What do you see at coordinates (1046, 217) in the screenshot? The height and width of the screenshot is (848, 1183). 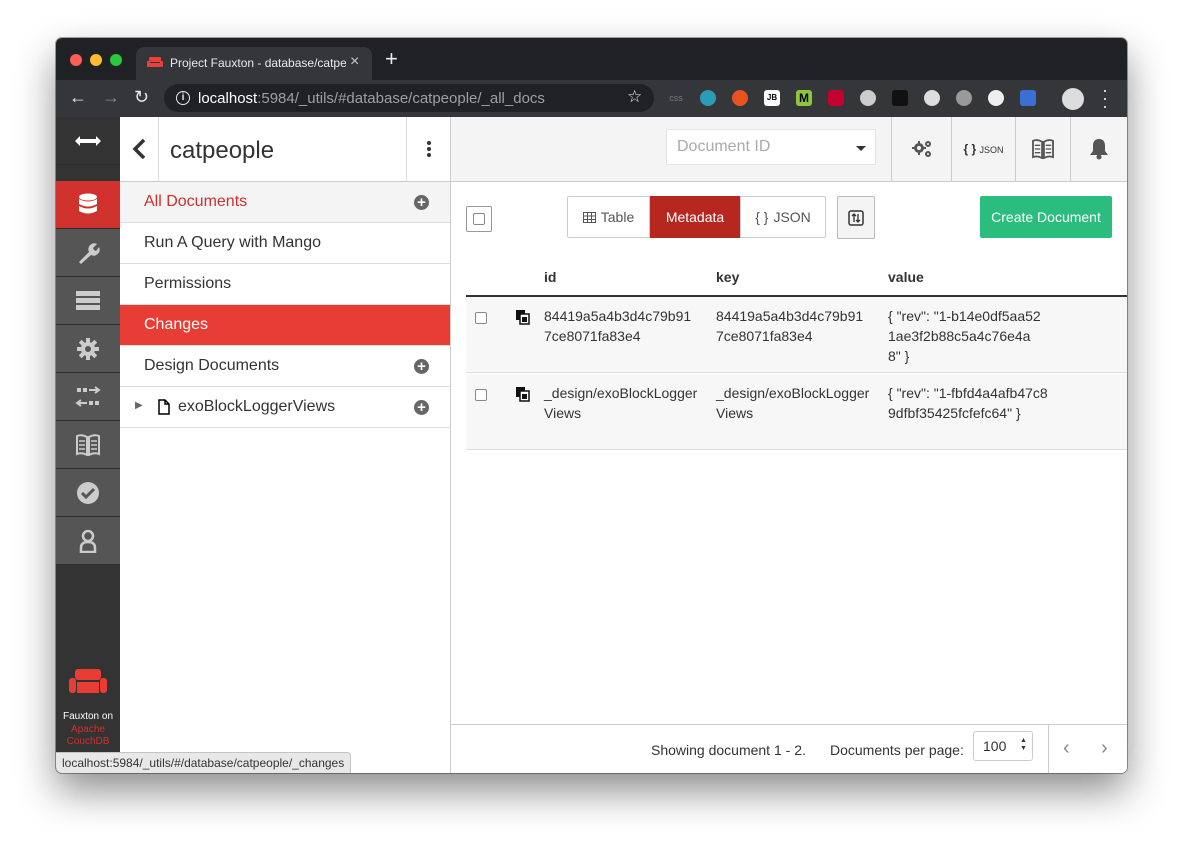 I see `create-document-button: Create Document` at bounding box center [1046, 217].